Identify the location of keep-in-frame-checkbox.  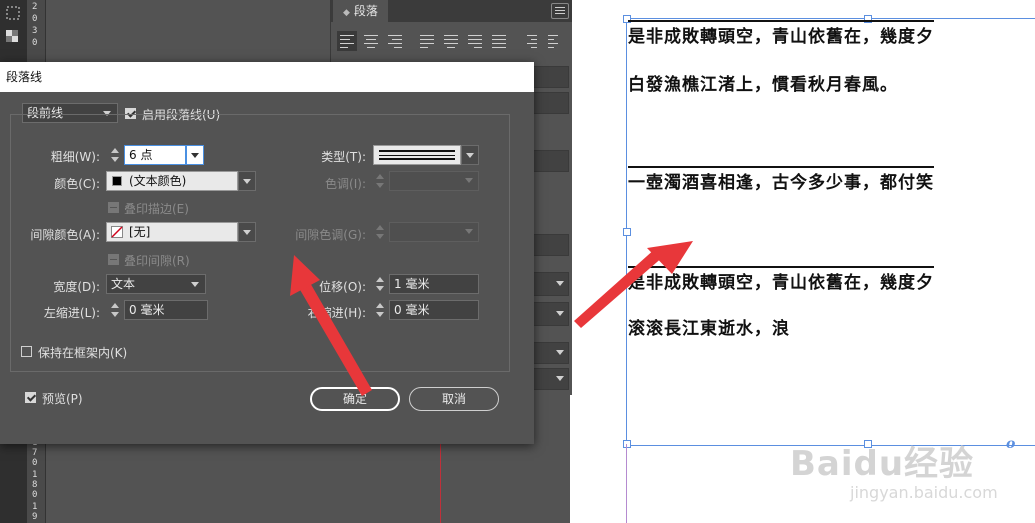
(26, 351).